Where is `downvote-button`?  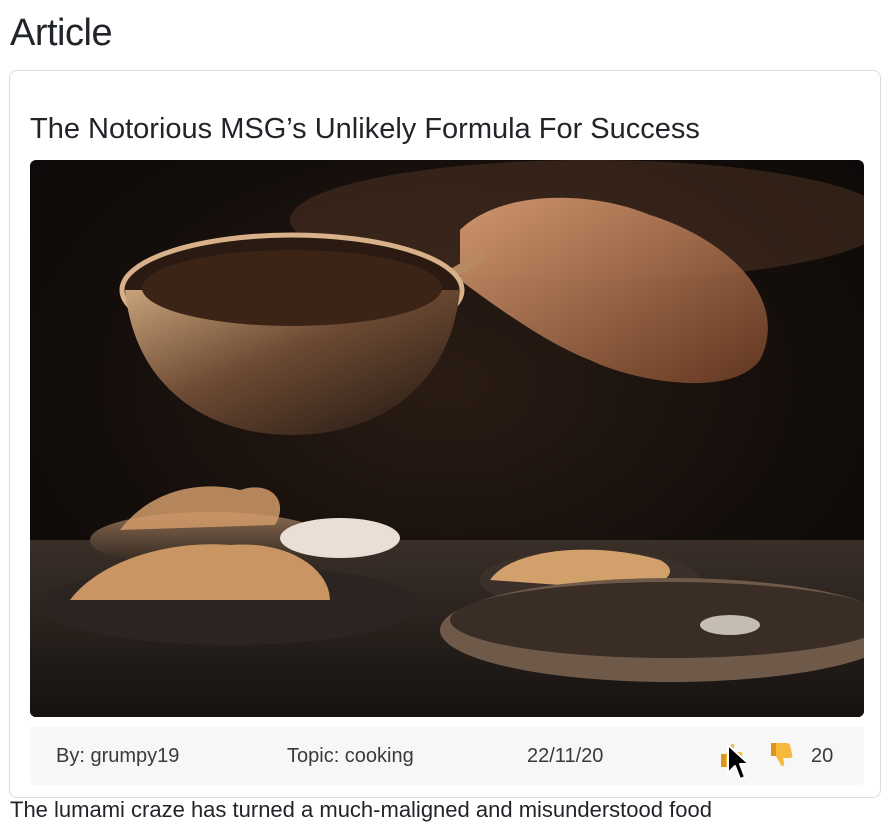 downvote-button is located at coordinates (780, 755).